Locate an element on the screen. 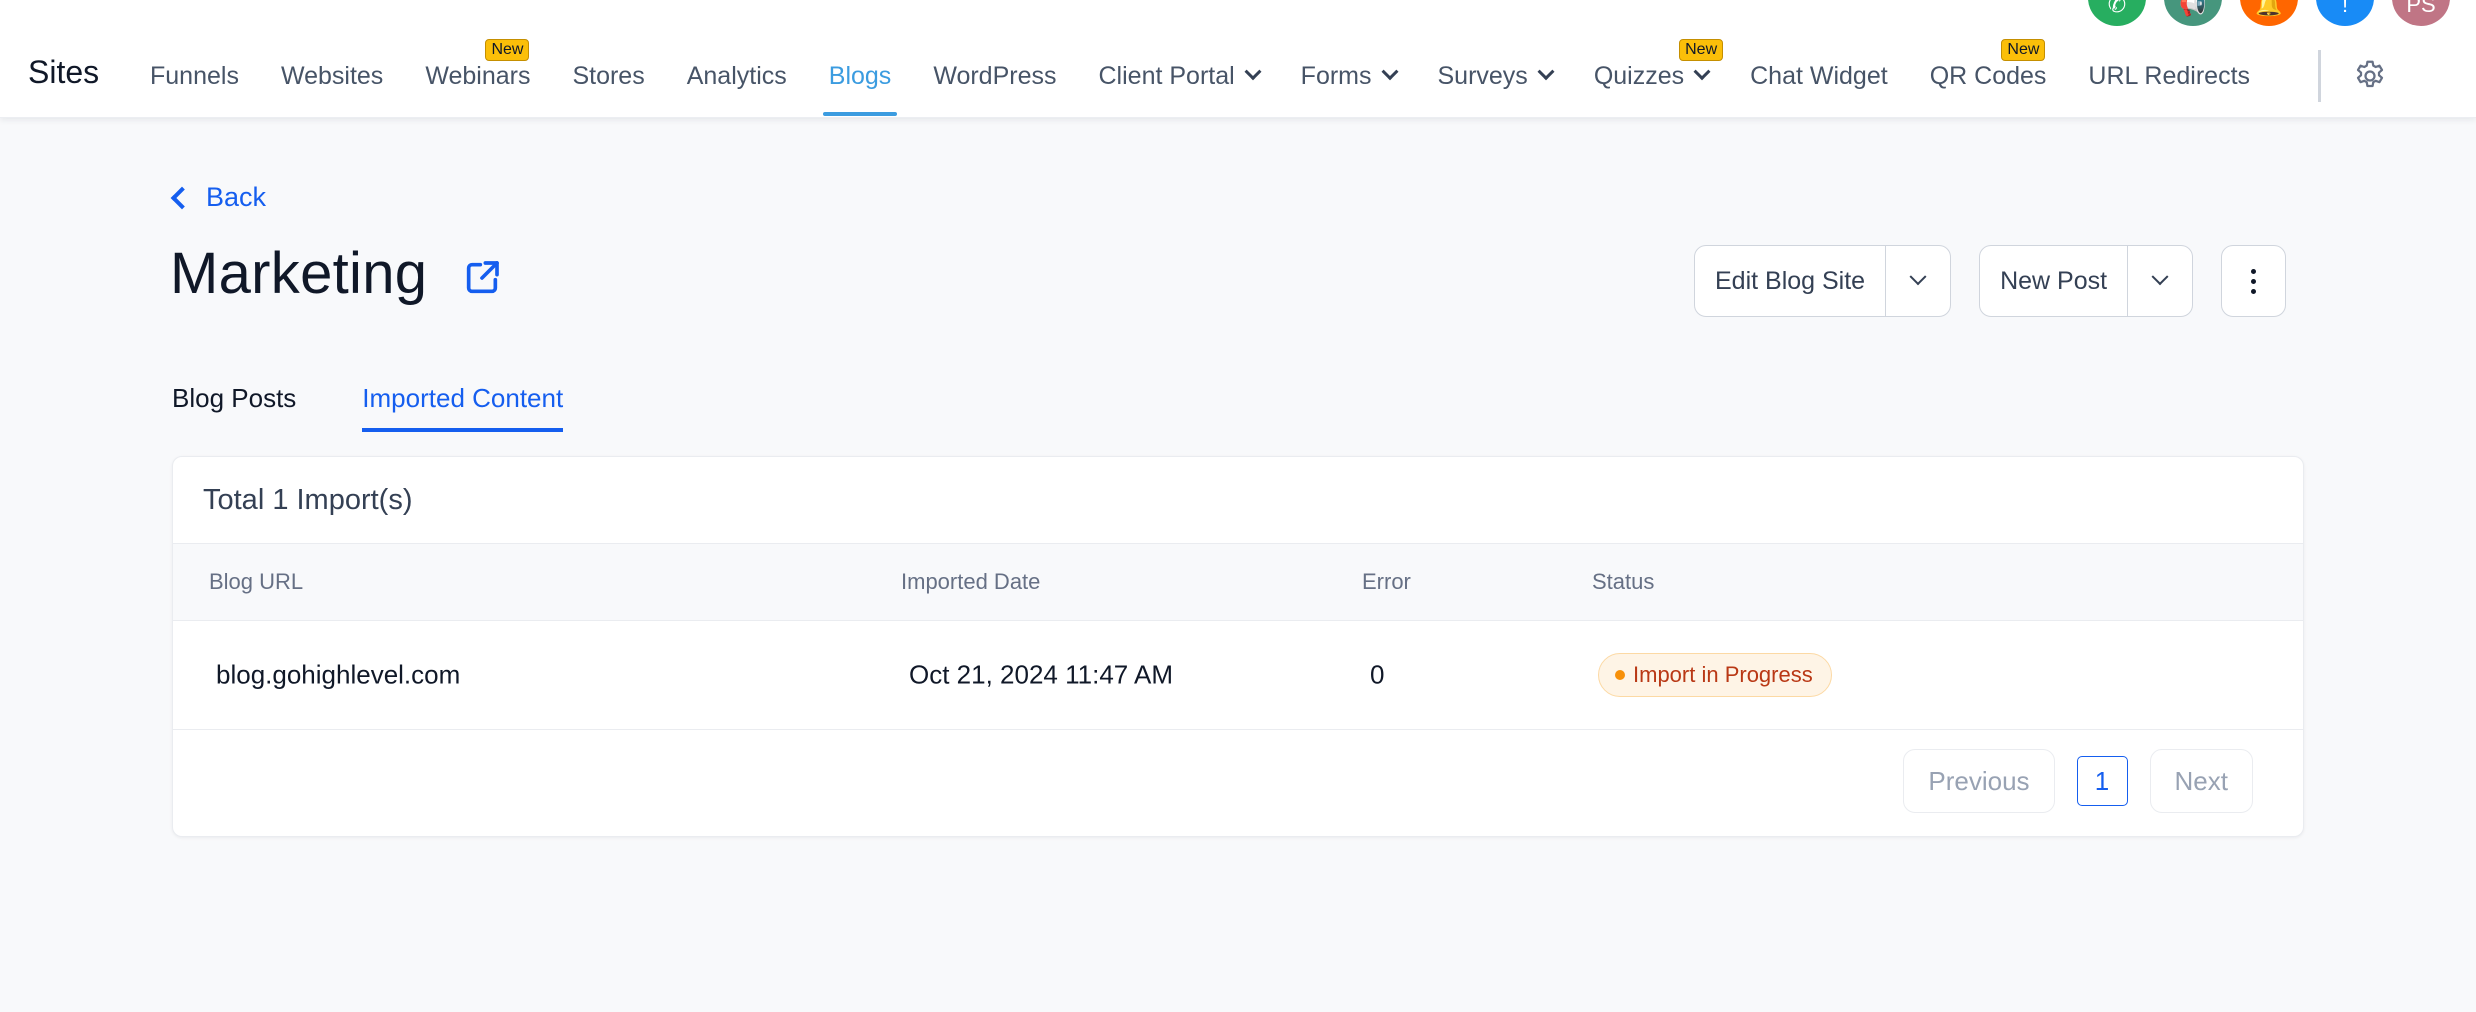 The image size is (2476, 1012). new-post-split-button: New Post is located at coordinates (2086, 281).